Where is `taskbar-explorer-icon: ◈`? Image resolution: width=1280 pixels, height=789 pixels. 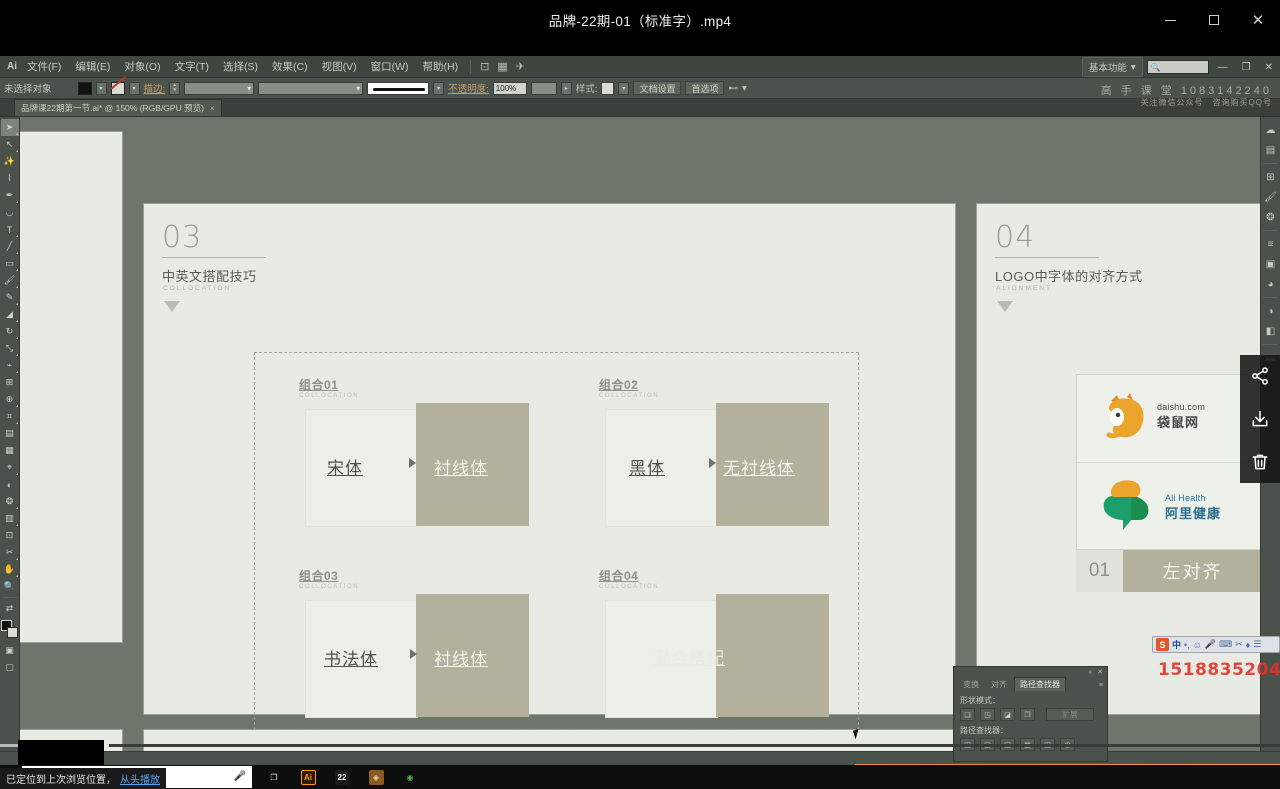 taskbar-explorer-icon: ◈ is located at coordinates (376, 777).